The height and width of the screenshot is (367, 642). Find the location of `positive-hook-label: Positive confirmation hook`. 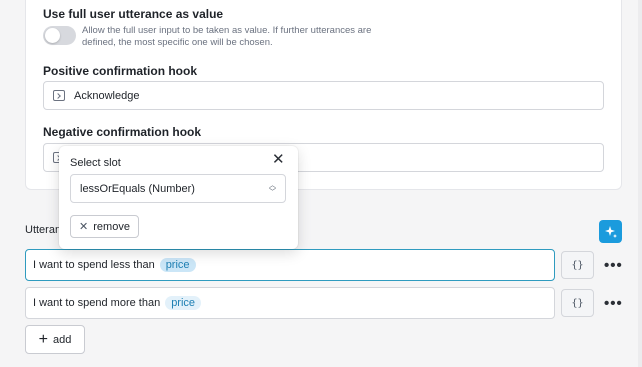

positive-hook-label: Positive confirmation hook is located at coordinates (120, 71).